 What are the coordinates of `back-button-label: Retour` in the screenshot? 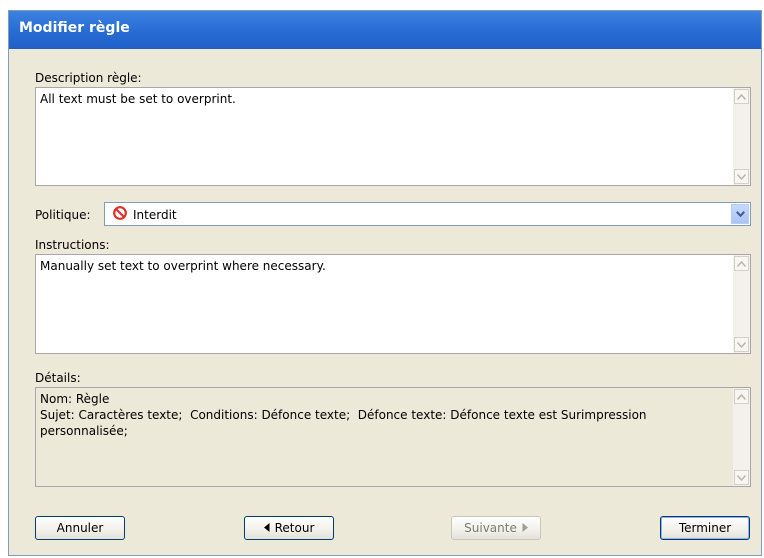 It's located at (294, 528).